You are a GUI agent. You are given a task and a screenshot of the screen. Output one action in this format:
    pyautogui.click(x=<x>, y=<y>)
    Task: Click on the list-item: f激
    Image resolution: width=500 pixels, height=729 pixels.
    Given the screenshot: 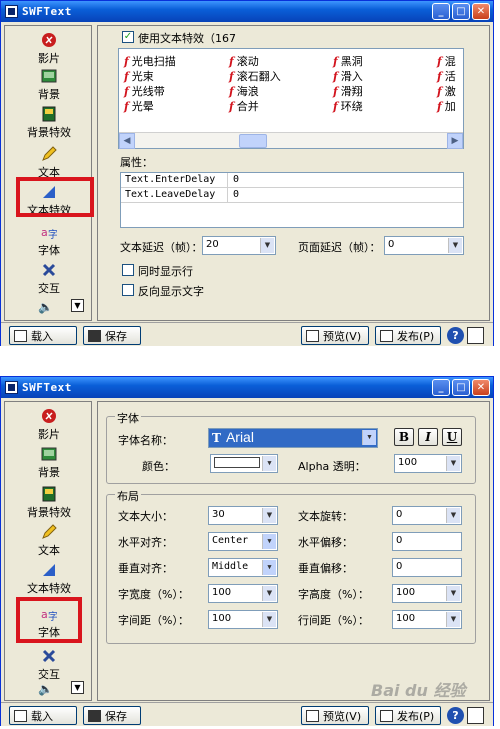 What is the action you would take?
    pyautogui.click(x=446, y=91)
    